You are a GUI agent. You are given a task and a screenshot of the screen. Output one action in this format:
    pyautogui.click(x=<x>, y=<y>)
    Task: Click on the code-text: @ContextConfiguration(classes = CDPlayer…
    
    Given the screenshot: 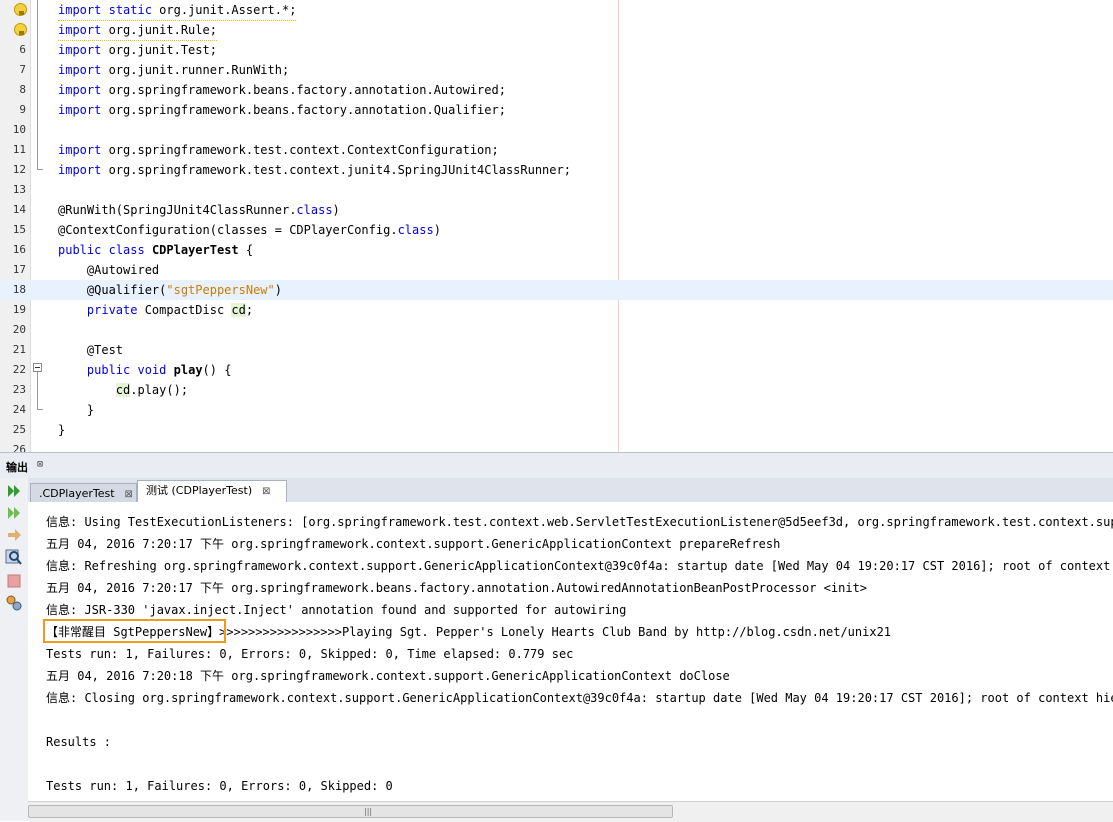 What is the action you would take?
    pyautogui.click(x=249, y=230)
    